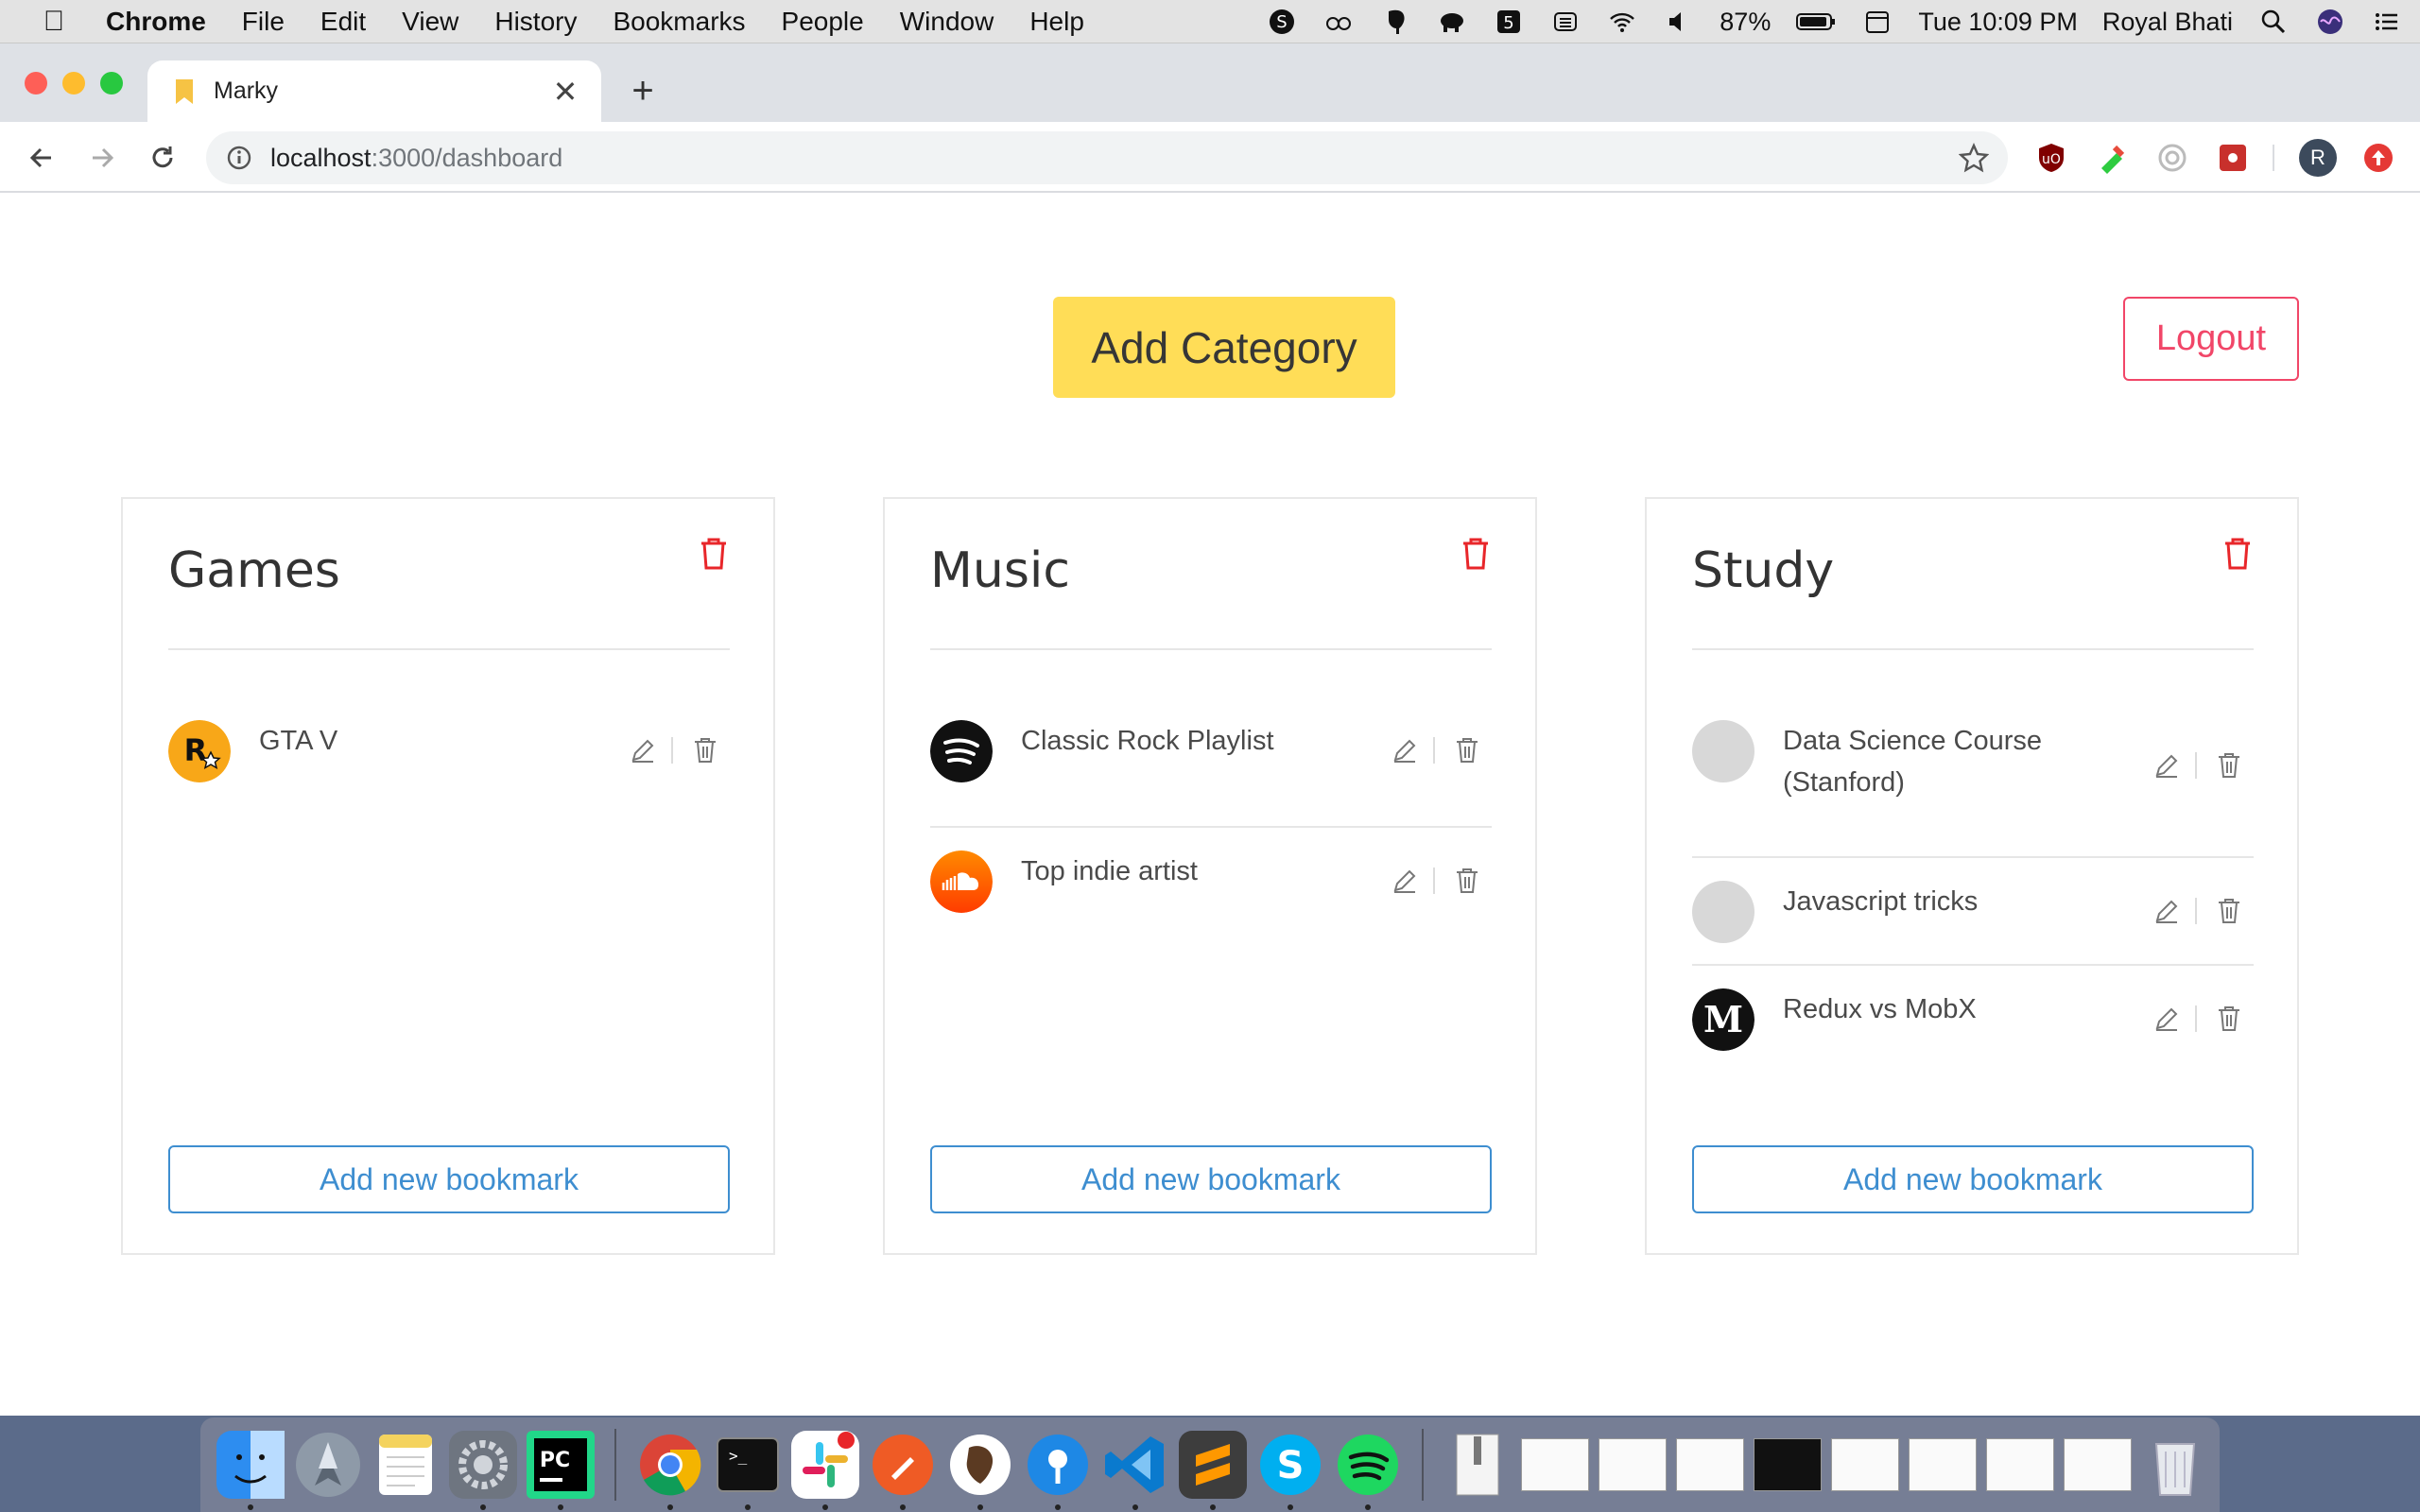 This screenshot has width=2420, height=1512. I want to click on menu-window: Window, so click(947, 22).